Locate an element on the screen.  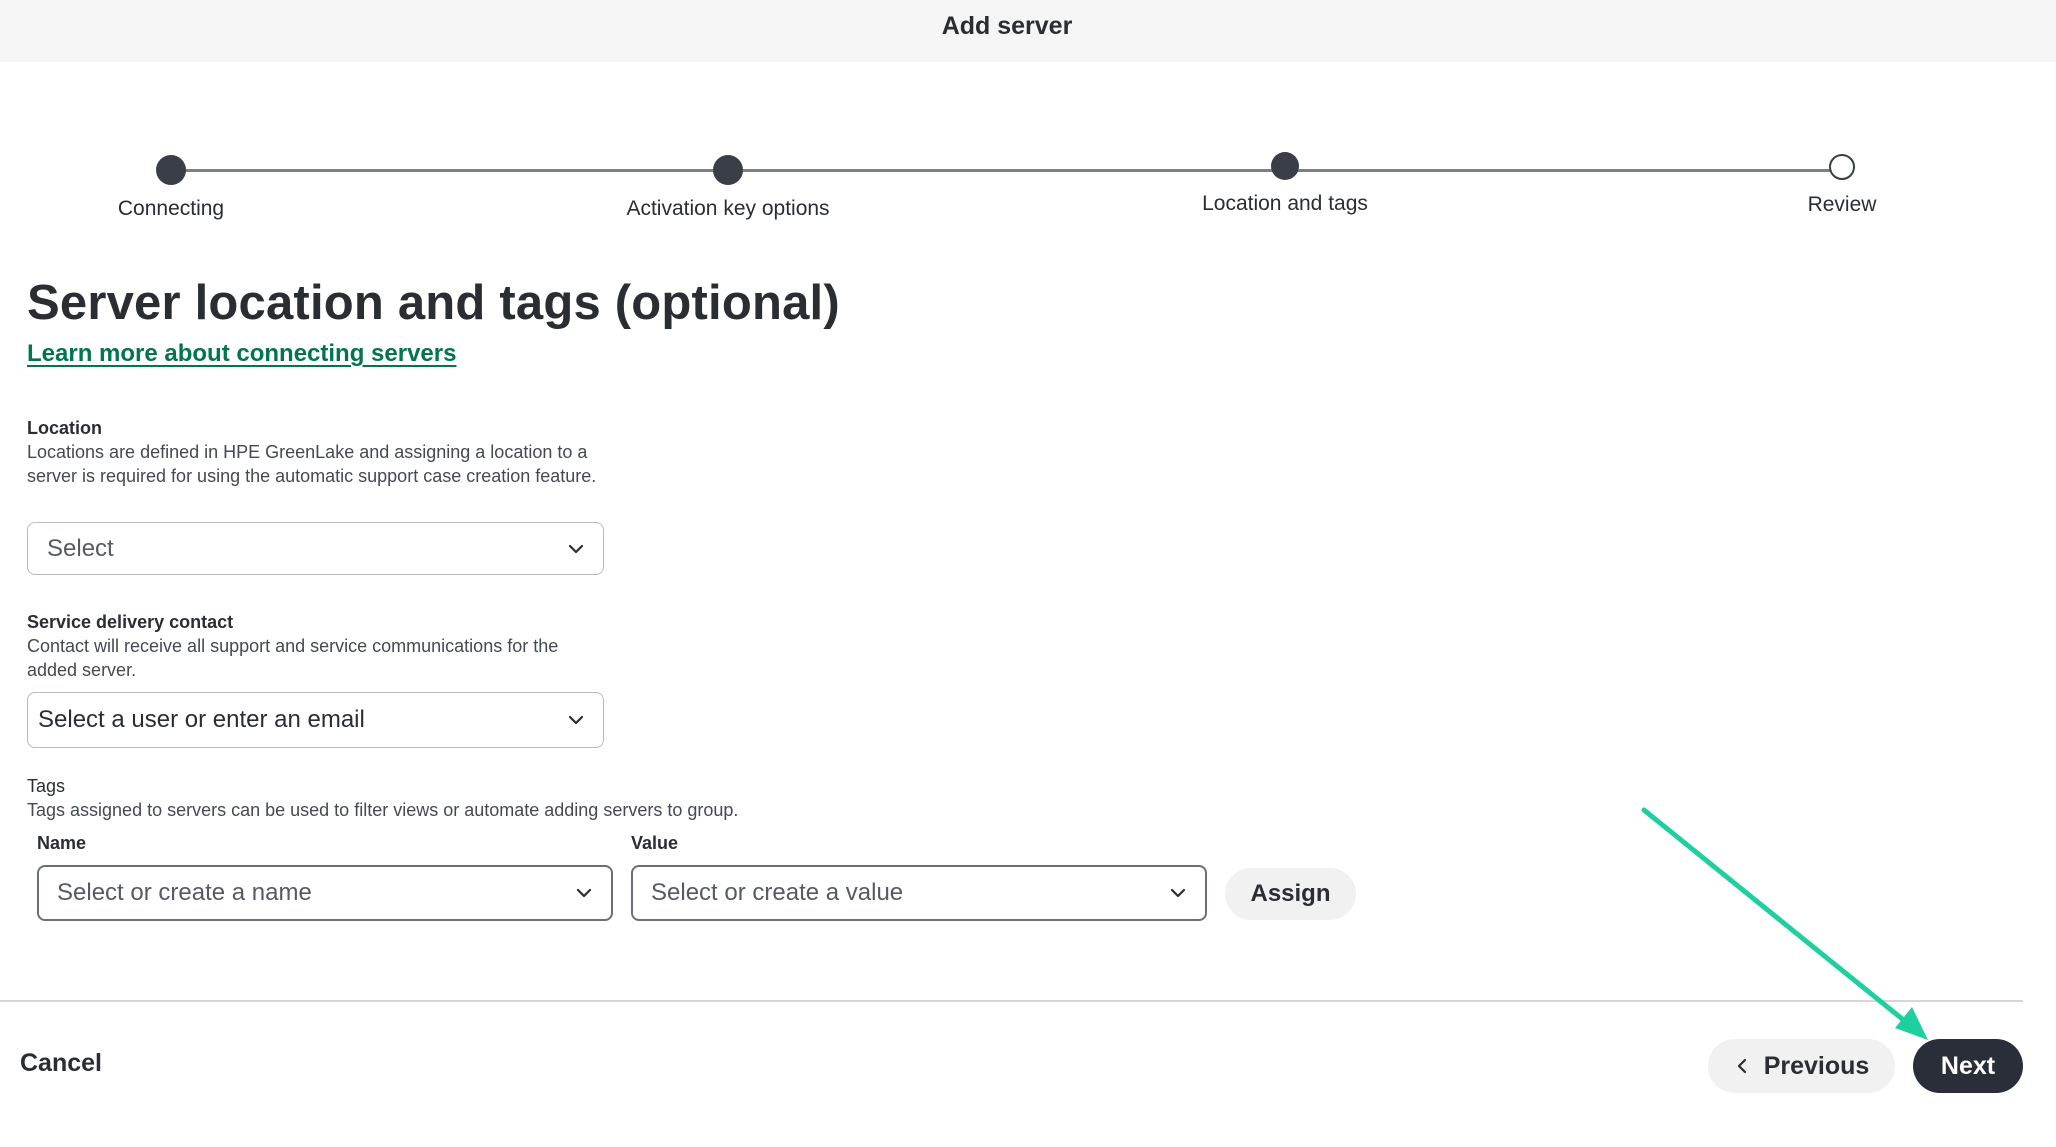
step-review: Review is located at coordinates (1842, 178).